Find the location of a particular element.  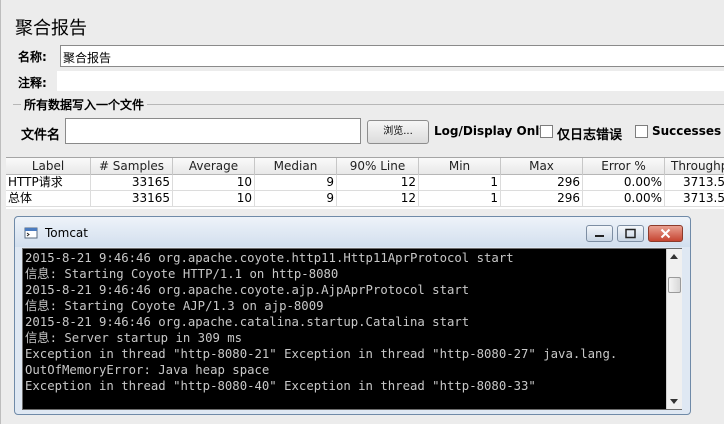

minimize-icon is located at coordinates (599, 236).